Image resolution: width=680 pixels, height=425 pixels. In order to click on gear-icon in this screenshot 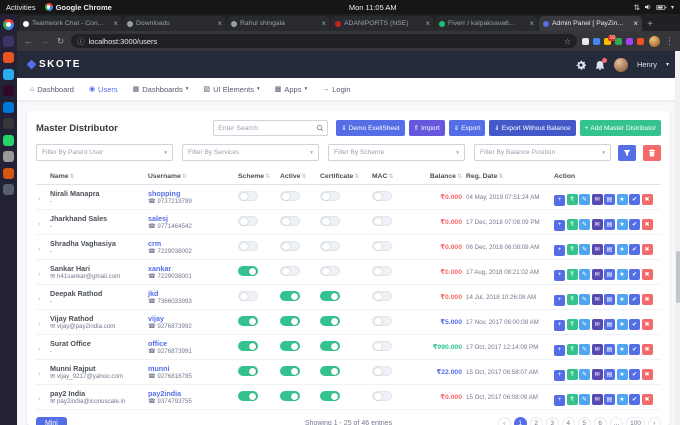, I will do `click(581, 65)`.